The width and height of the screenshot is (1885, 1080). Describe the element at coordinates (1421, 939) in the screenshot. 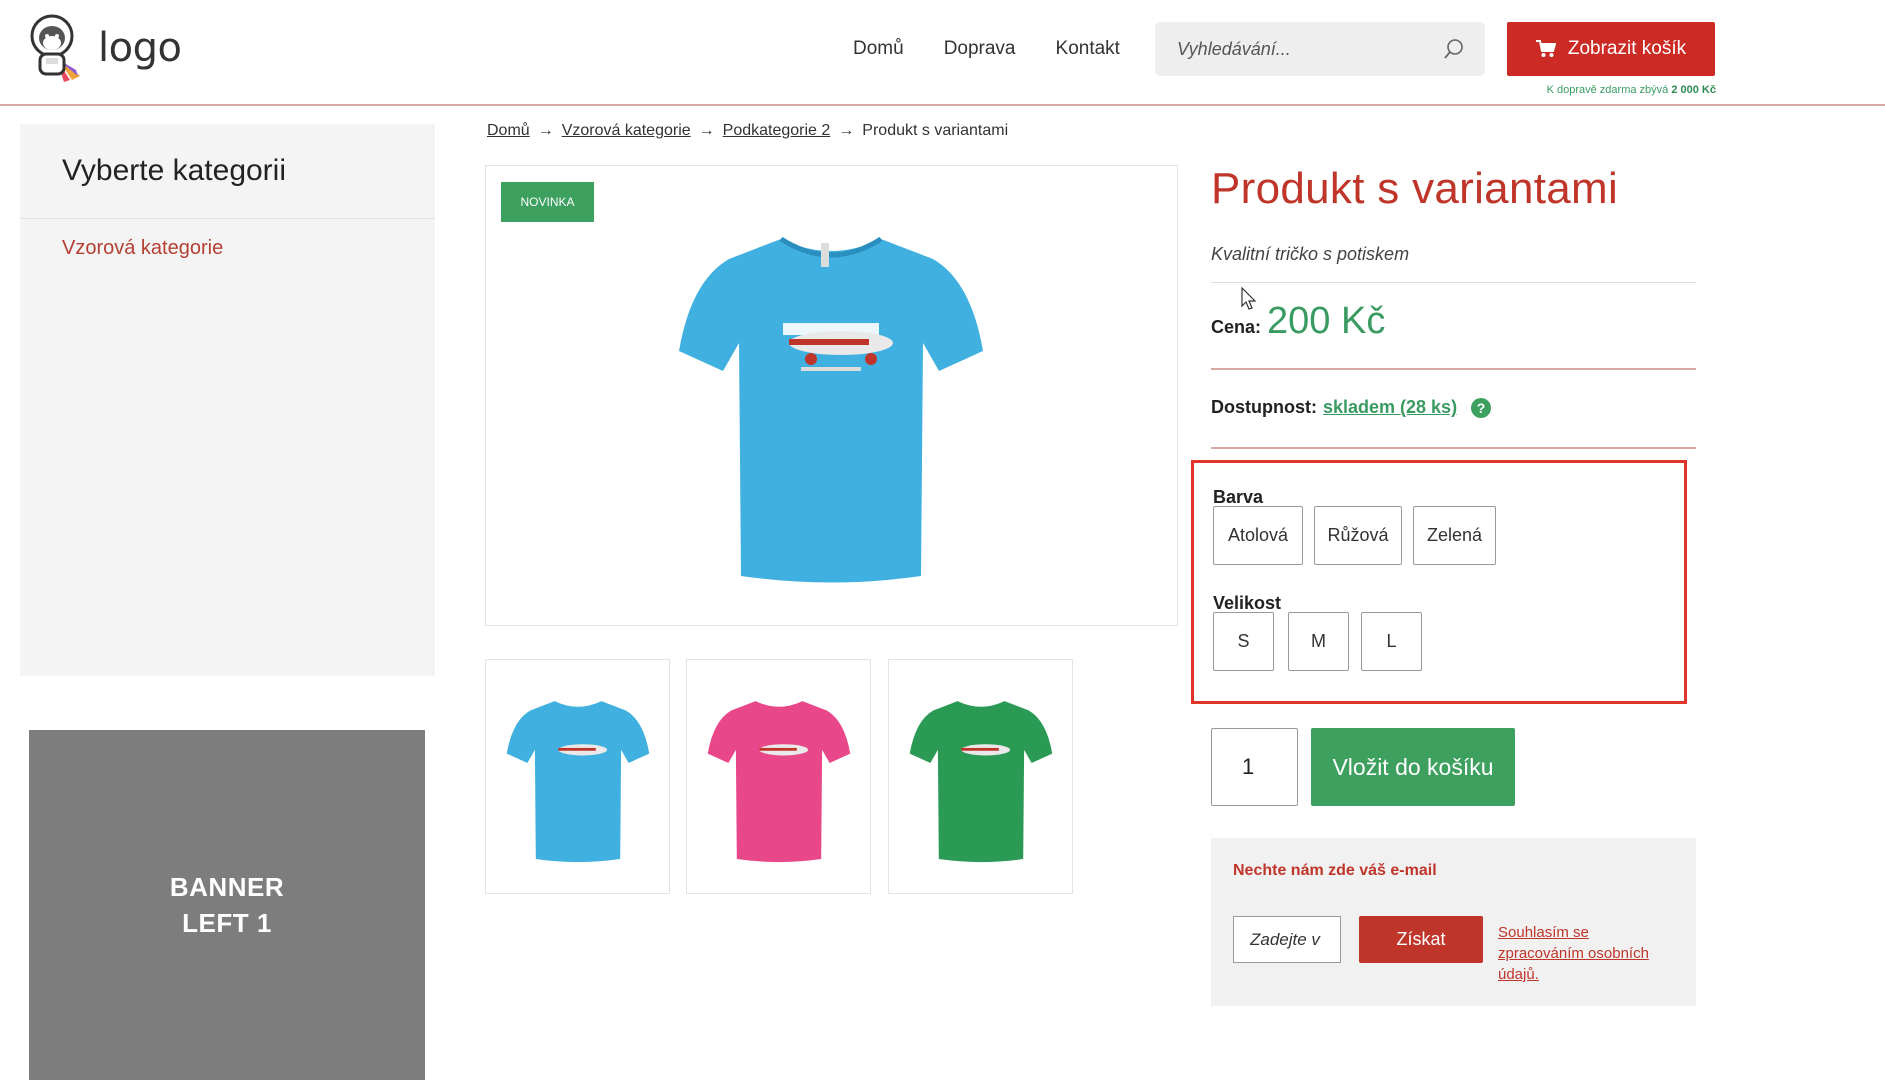

I see `newsletter-submit-button: Získat` at that location.